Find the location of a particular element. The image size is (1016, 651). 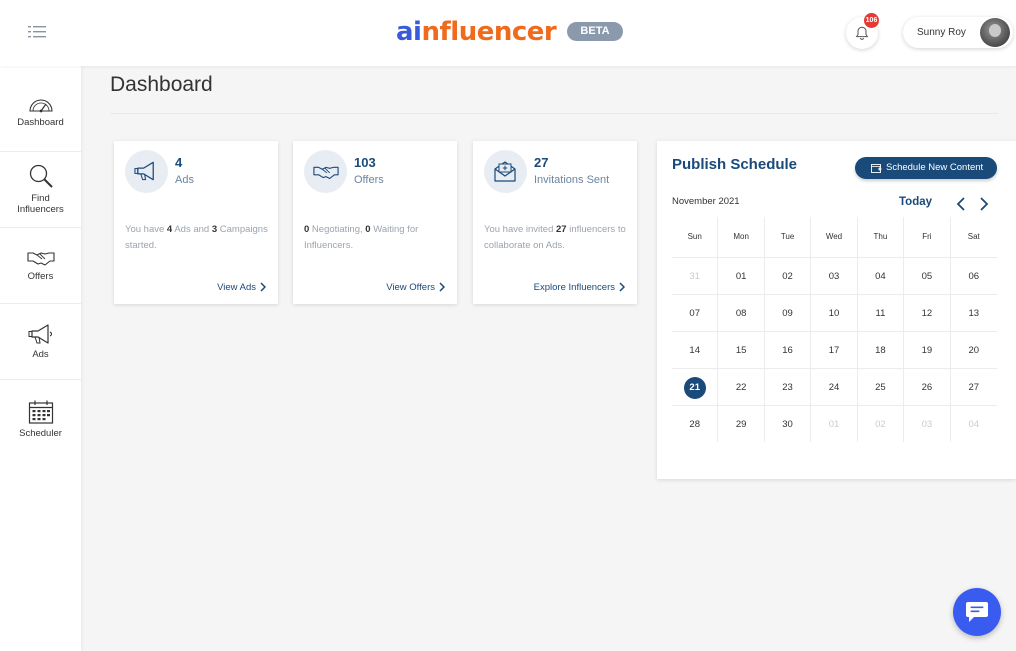

sidebar-item-label: Scheduler is located at coordinates (40, 433).